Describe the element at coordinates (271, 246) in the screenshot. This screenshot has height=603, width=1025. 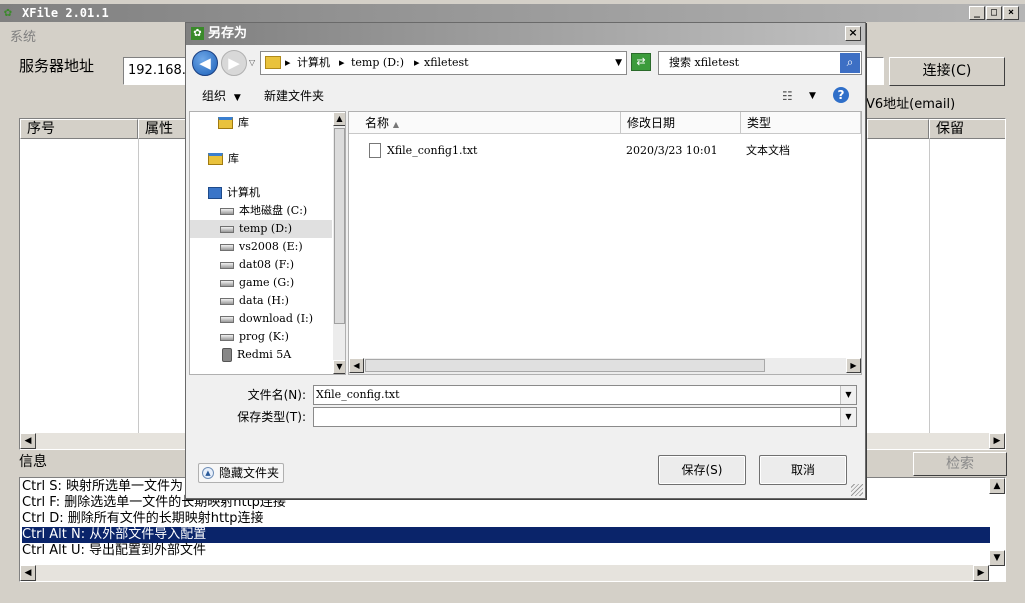
I see `tree-item-label: vs2008 (E:)` at that location.